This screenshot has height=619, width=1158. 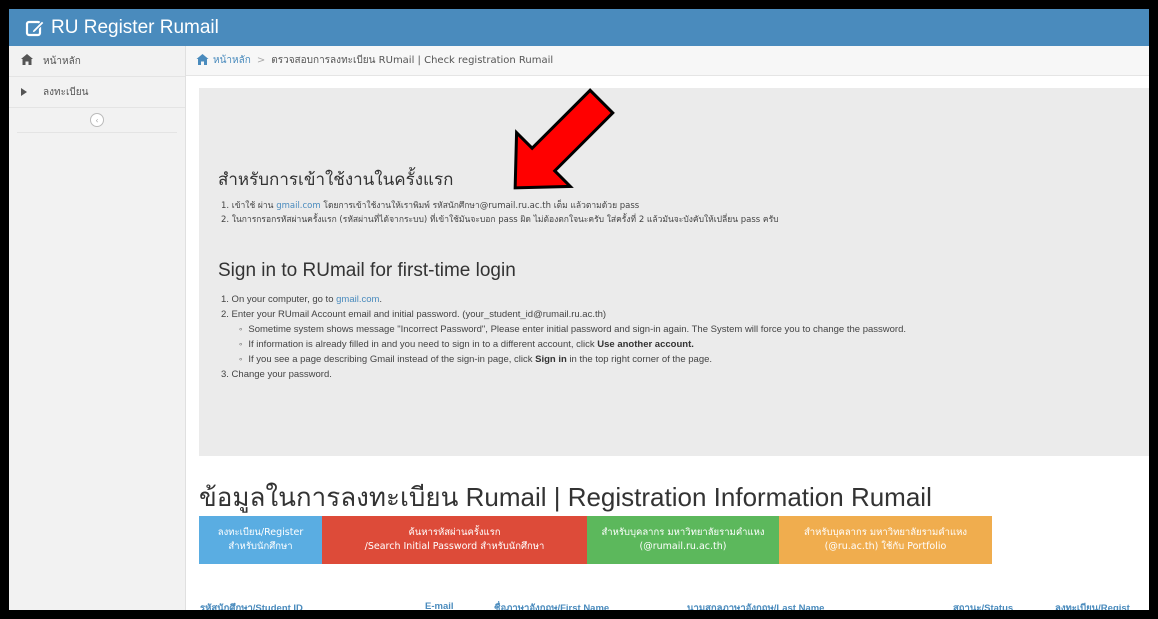 I want to click on sidebar-item-register: ลงทะเบียน, so click(x=97, y=92).